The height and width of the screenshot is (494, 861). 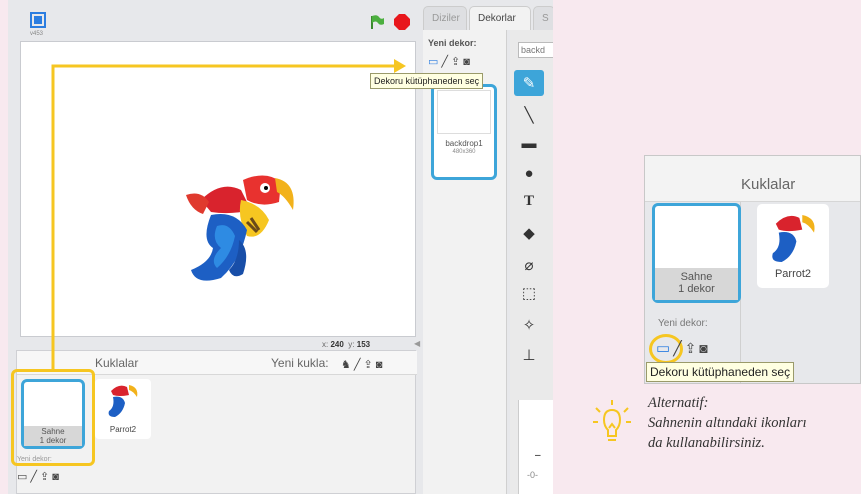 What do you see at coordinates (452, 43) in the screenshot?
I see `backdrop-panel-label: Yeni dekor:` at bounding box center [452, 43].